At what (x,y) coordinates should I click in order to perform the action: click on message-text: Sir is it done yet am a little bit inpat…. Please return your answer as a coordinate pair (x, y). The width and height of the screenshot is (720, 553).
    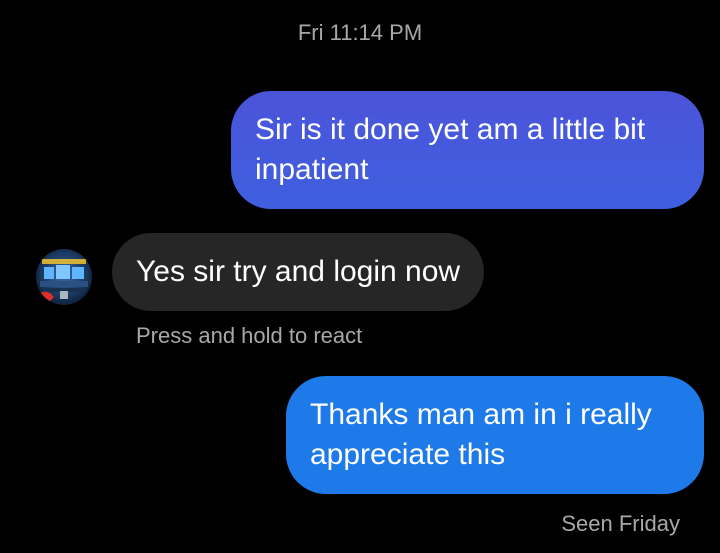
    Looking at the image, I should click on (450, 149).